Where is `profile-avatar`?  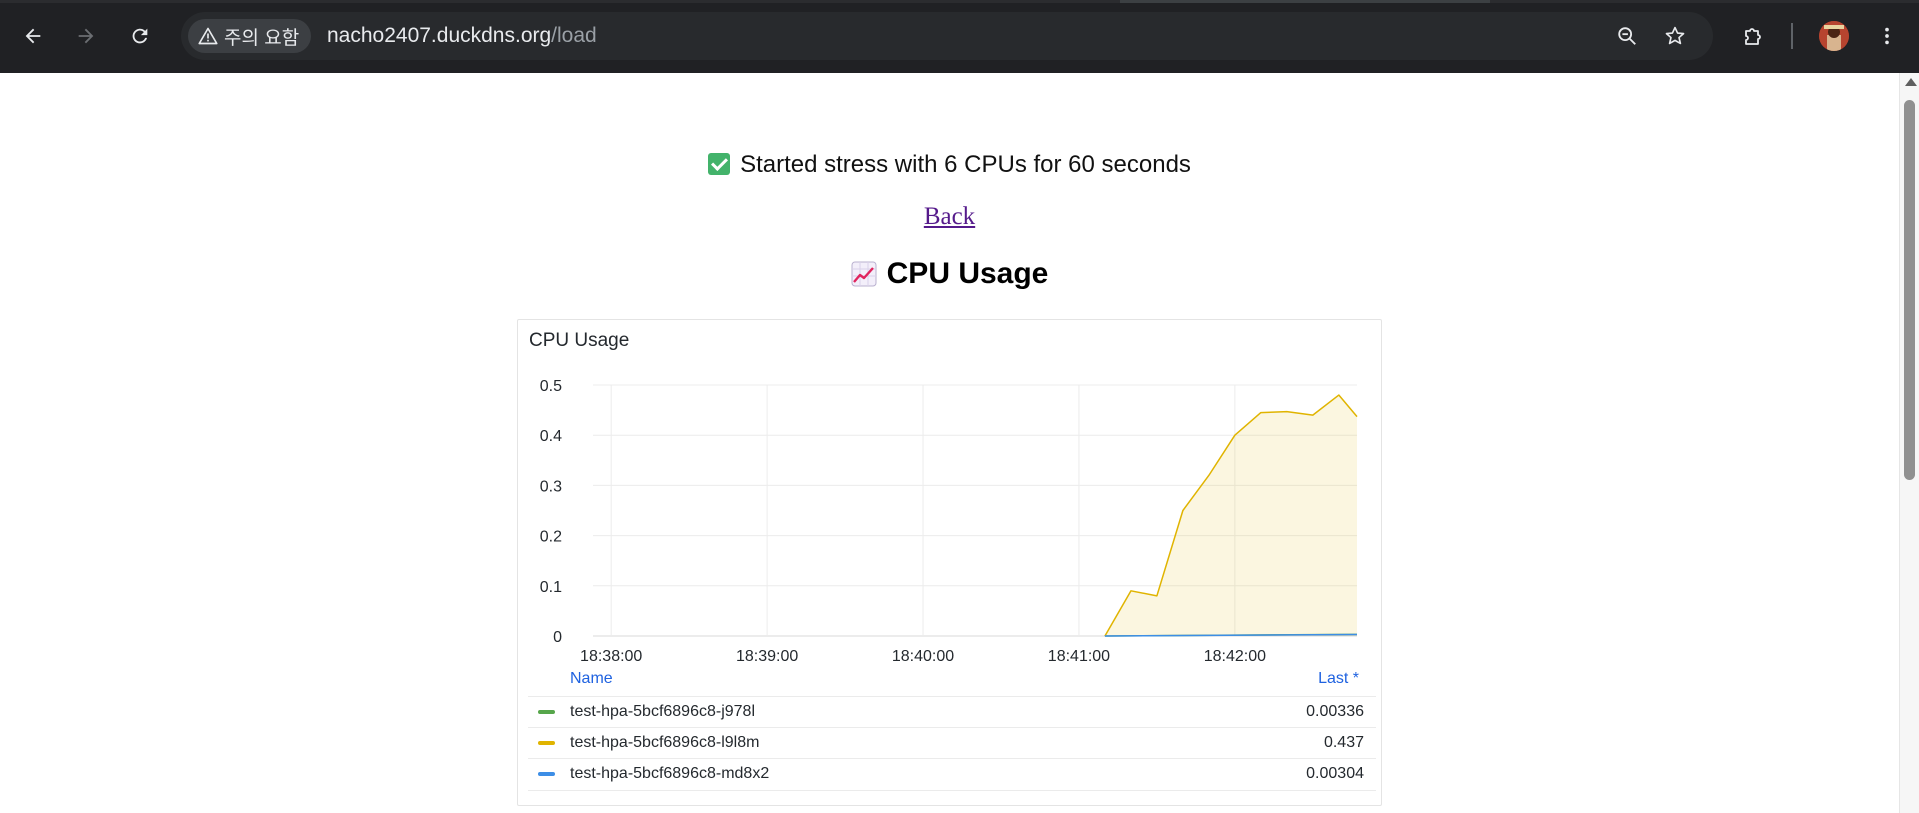
profile-avatar is located at coordinates (1834, 36).